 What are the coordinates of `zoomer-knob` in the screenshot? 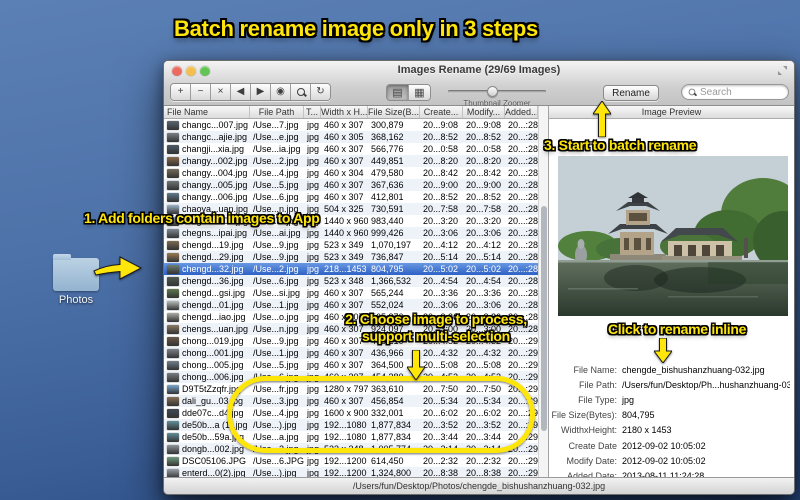 It's located at (493, 91).